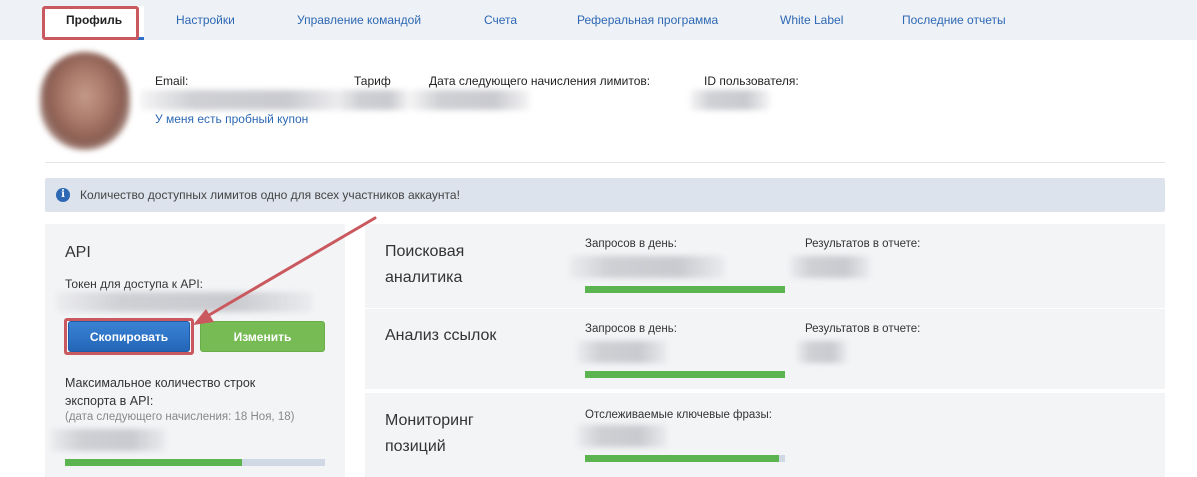 The width and height of the screenshot is (1197, 477). What do you see at coordinates (262, 336) in the screenshot?
I see `change-token-button: Изменить` at bounding box center [262, 336].